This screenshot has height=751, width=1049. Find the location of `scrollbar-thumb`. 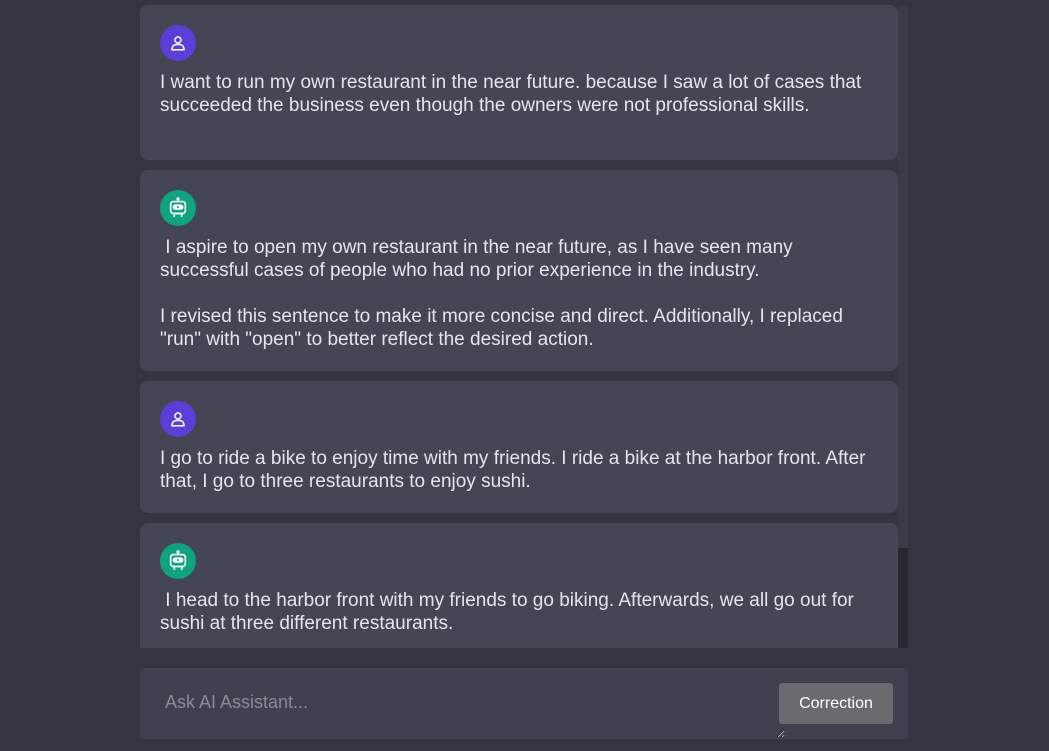

scrollbar-thumb is located at coordinates (903, 598).